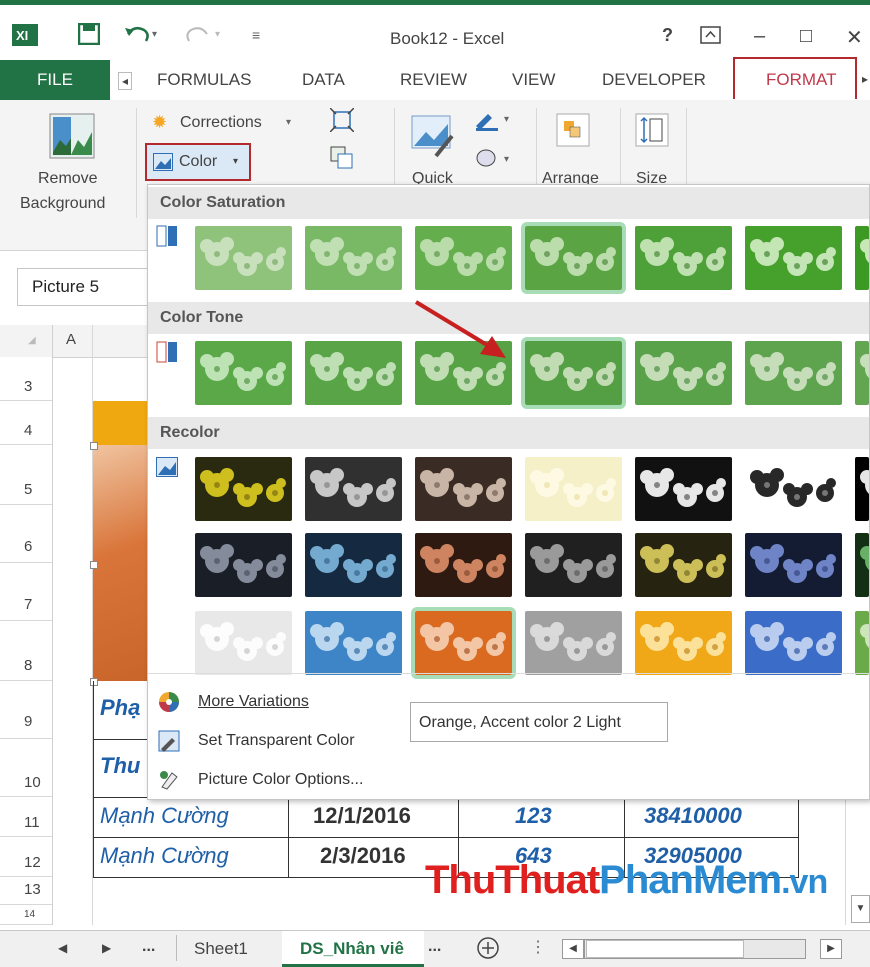 The image size is (870, 967). Describe the element at coordinates (71, 339) in the screenshot. I see `column-header-a: A` at that location.